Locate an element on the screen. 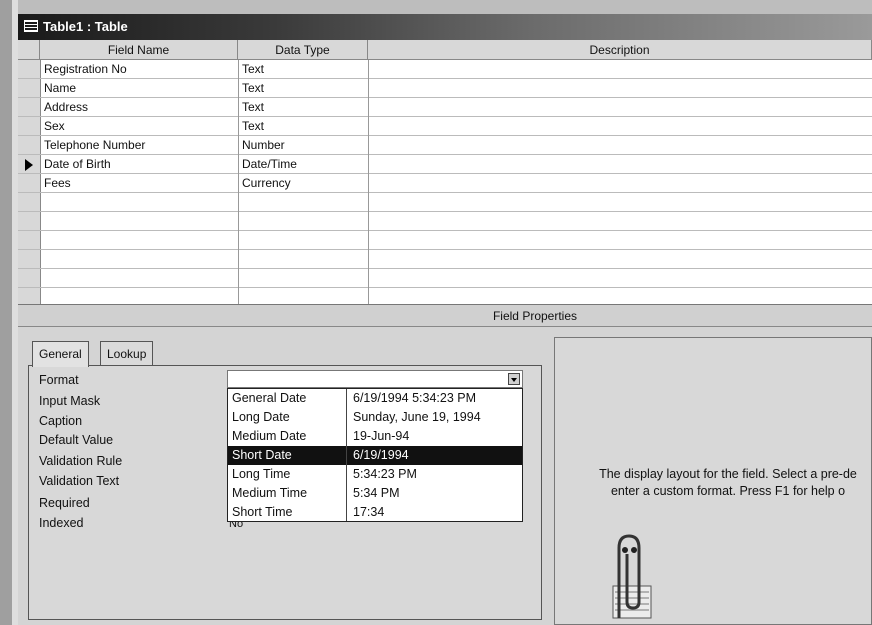 This screenshot has width=872, height=625. chevron-down-icon is located at coordinates (514, 379).